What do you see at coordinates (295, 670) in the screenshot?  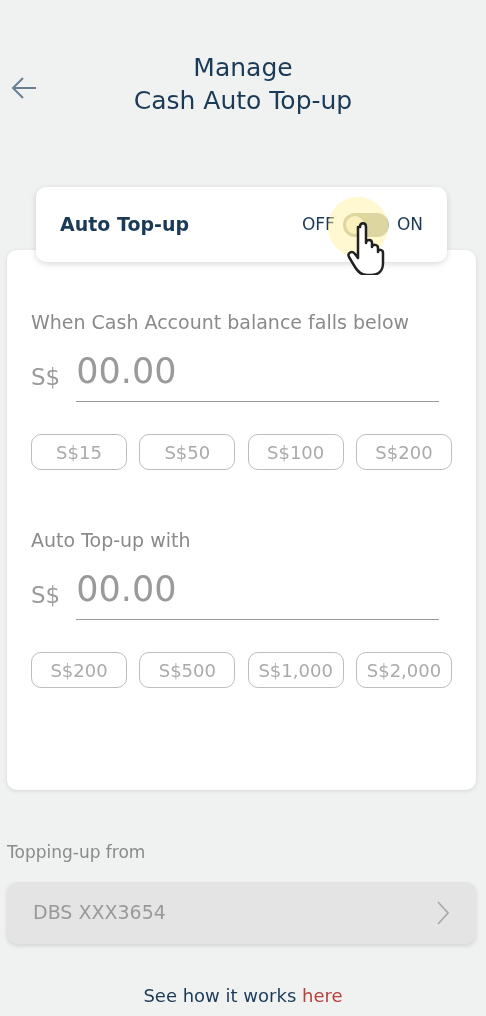 I see `preset-amount-button: S$1,000` at bounding box center [295, 670].